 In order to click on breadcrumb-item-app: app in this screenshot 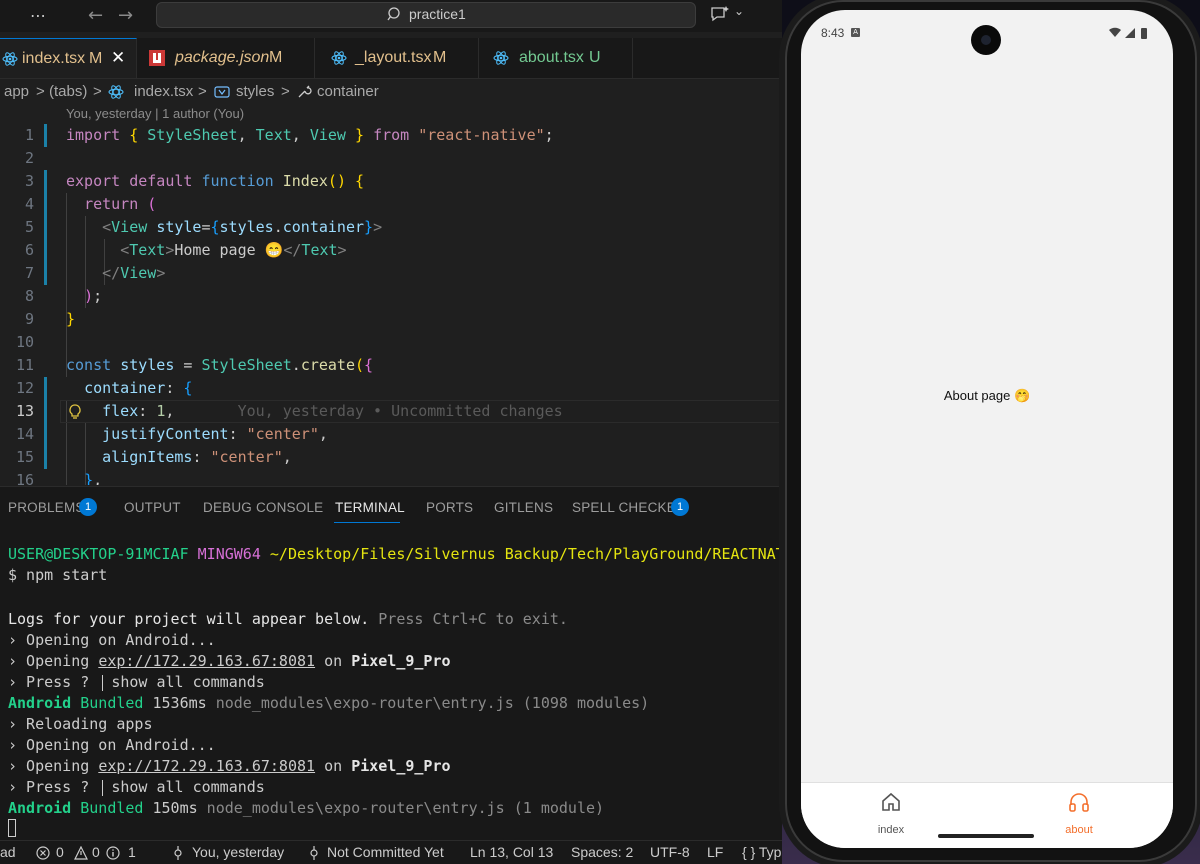, I will do `click(16, 91)`.